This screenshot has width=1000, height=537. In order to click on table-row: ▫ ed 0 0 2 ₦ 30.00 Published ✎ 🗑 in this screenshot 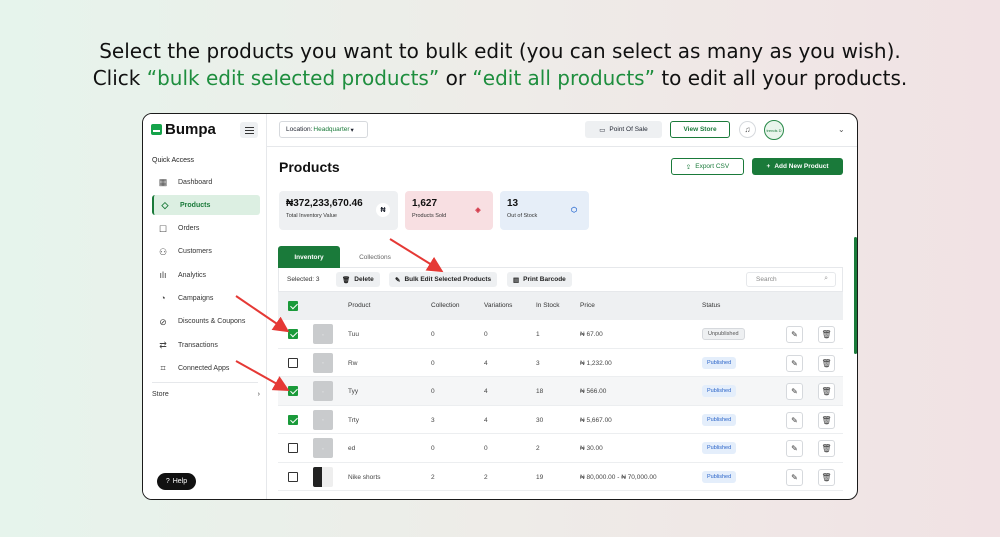, I will do `click(560, 448)`.